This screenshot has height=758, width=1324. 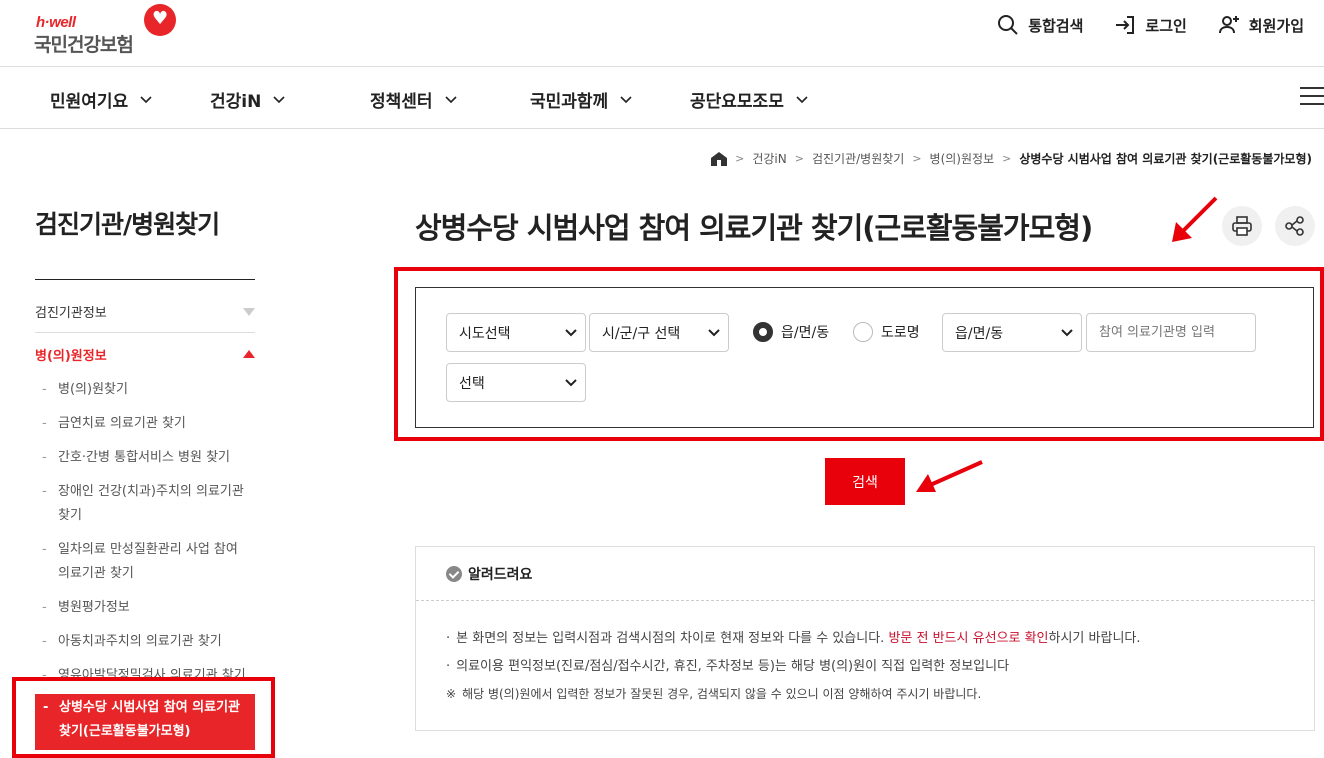 What do you see at coordinates (236, 102) in the screenshot?
I see `nav-item-label: 건강iN` at bounding box center [236, 102].